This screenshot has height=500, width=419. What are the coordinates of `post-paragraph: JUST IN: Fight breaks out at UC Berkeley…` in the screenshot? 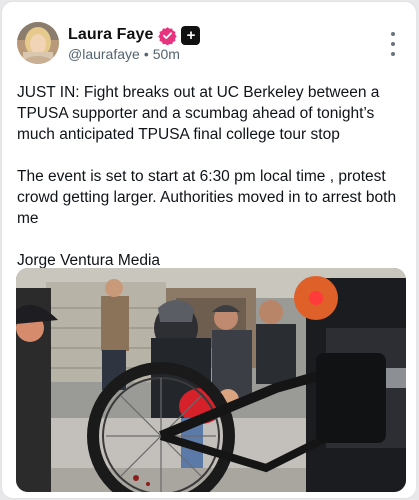 It's located at (200, 113).